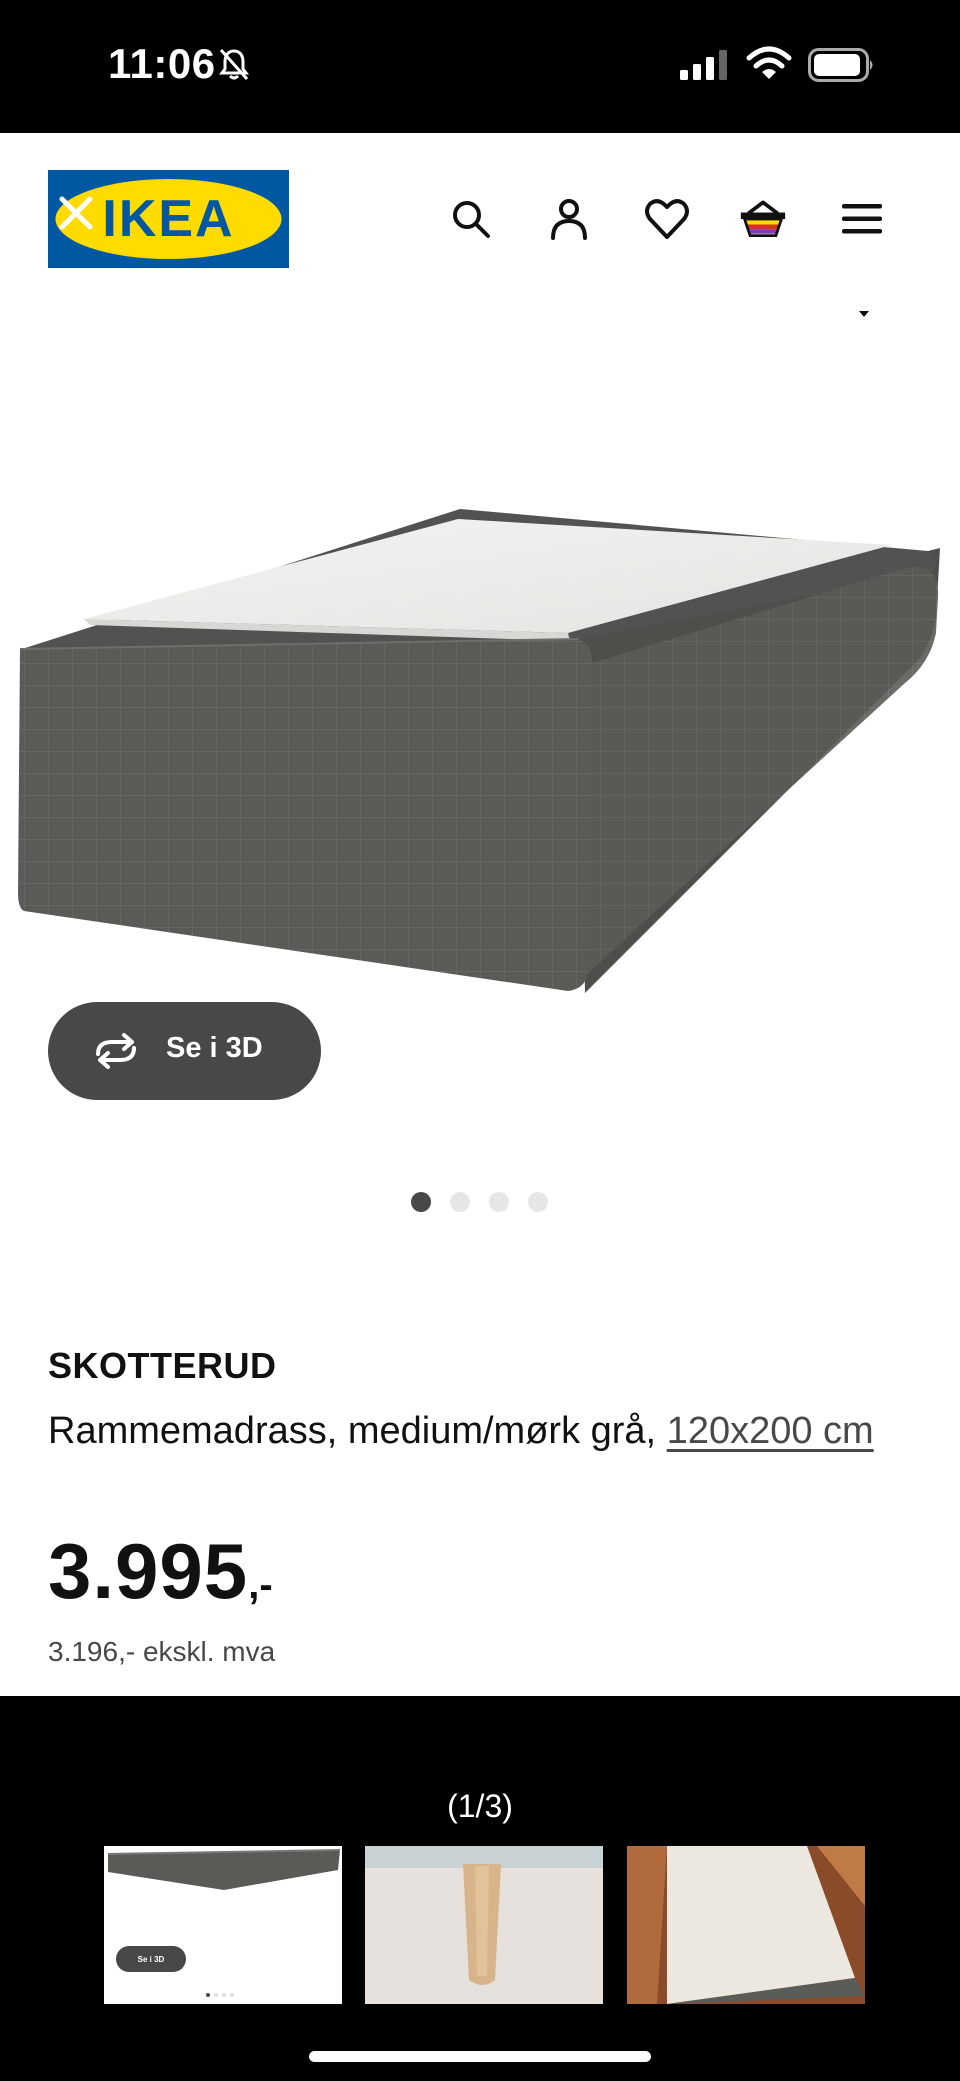 This screenshot has height=2081, width=960. What do you see at coordinates (480, 2056) in the screenshot?
I see `home-indicator` at bounding box center [480, 2056].